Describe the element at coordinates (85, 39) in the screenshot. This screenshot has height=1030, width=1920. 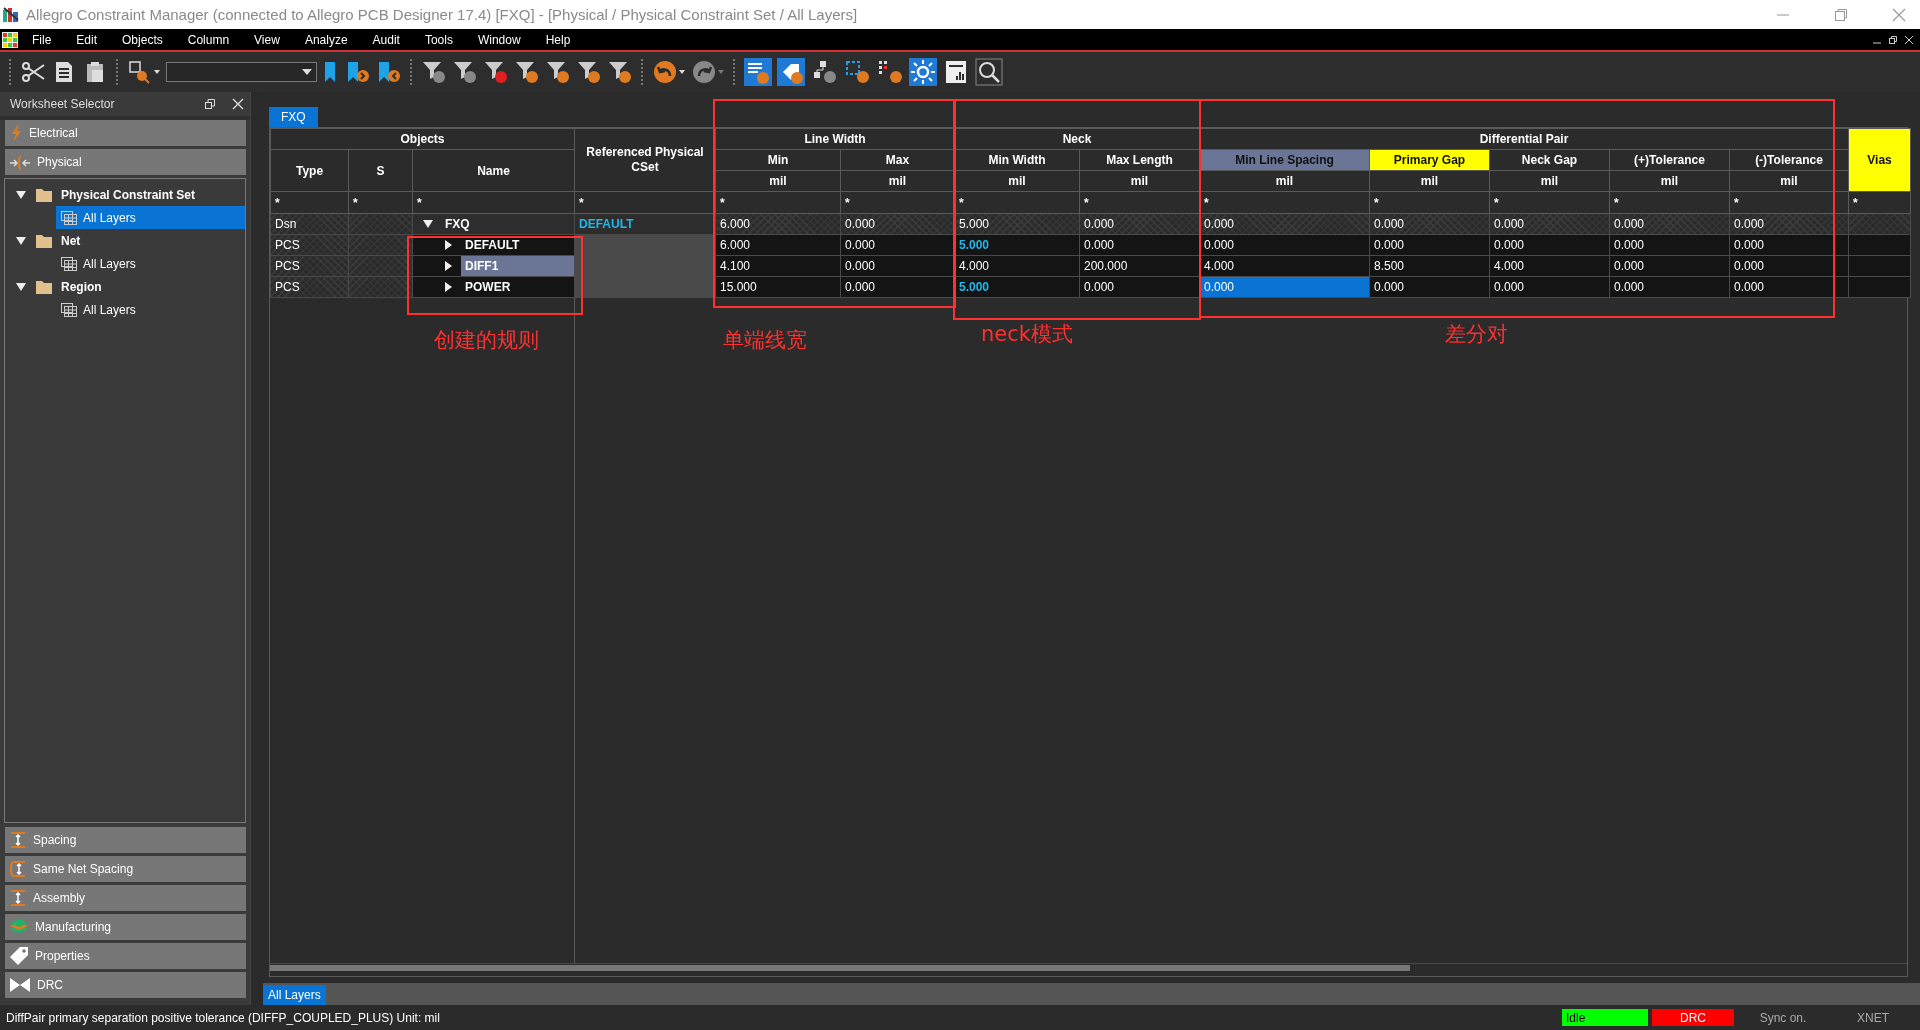
I see `menu-item: Edit` at that location.